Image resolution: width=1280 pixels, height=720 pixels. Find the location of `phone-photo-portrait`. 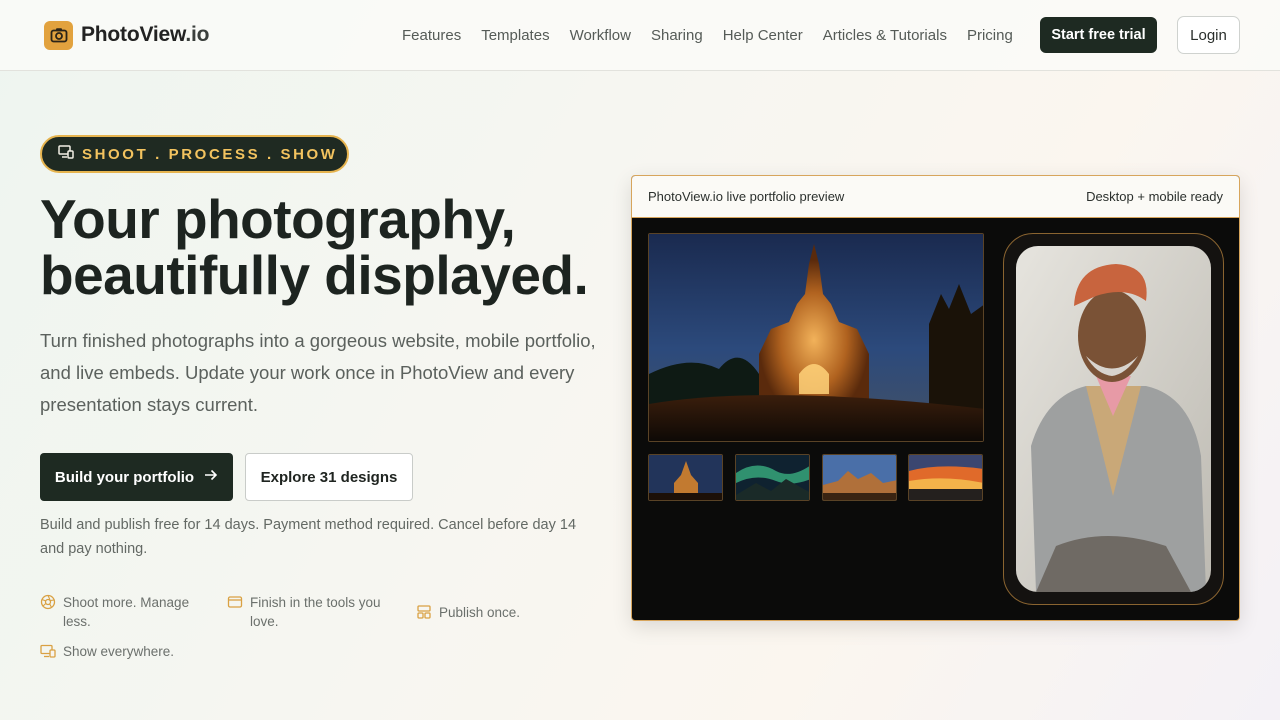

phone-photo-portrait is located at coordinates (1113, 419).